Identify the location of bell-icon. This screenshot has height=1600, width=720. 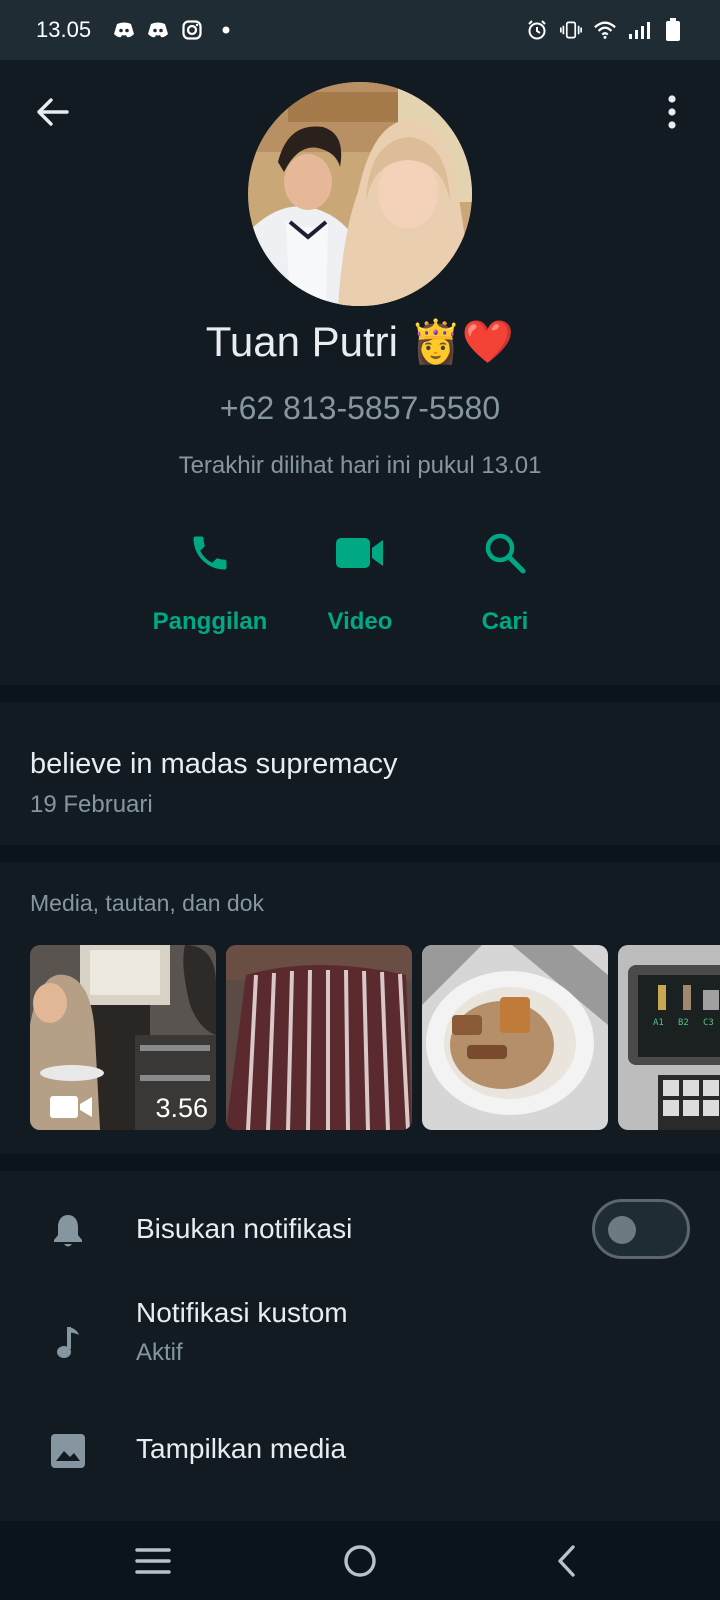
(68, 1231).